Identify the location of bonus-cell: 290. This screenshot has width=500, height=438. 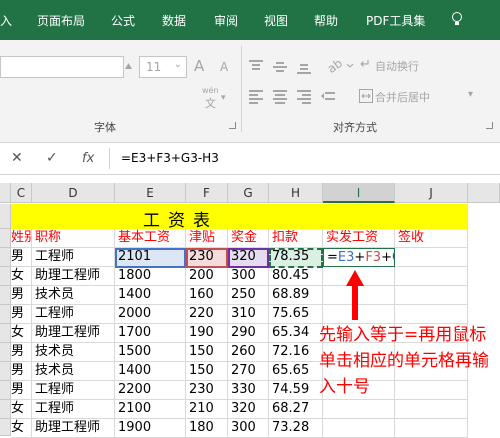
(248, 333).